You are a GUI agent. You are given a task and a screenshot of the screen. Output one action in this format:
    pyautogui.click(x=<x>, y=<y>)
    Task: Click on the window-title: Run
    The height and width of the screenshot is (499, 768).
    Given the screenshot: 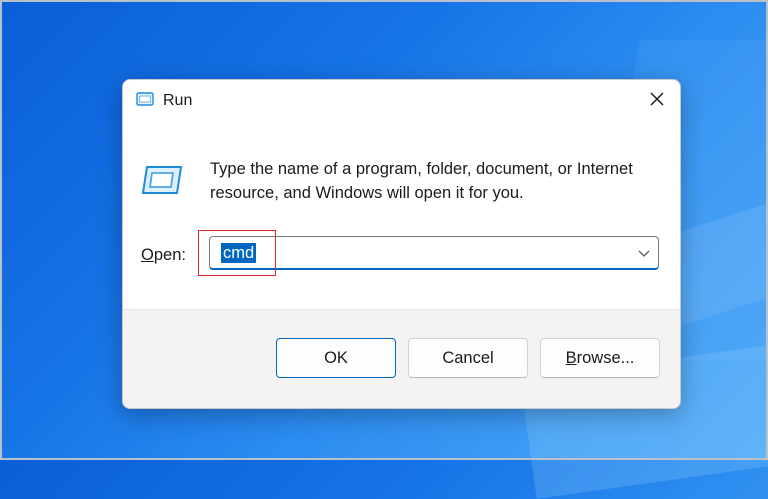 What is the action you would take?
    pyautogui.click(x=178, y=100)
    